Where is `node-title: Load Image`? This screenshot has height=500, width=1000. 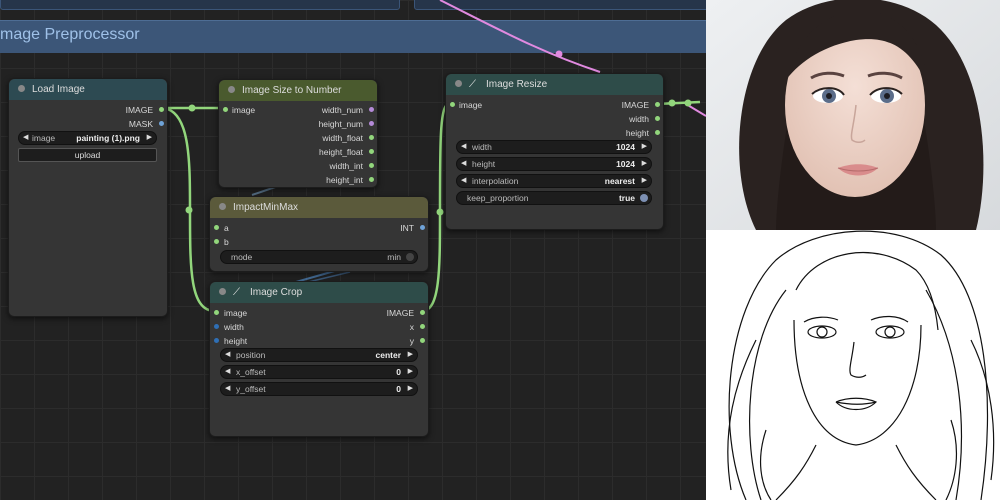 node-title: Load Image is located at coordinates (58, 89).